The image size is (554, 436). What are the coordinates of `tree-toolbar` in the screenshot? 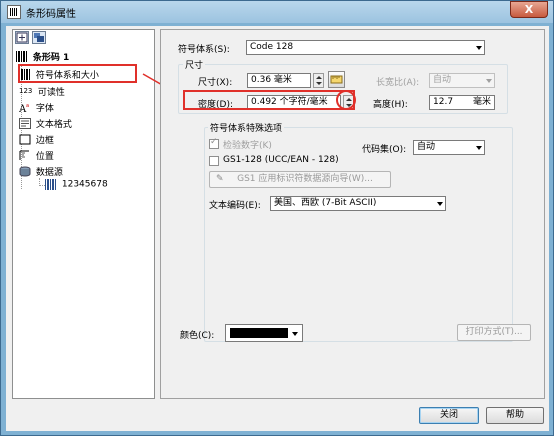 It's located at (82, 38).